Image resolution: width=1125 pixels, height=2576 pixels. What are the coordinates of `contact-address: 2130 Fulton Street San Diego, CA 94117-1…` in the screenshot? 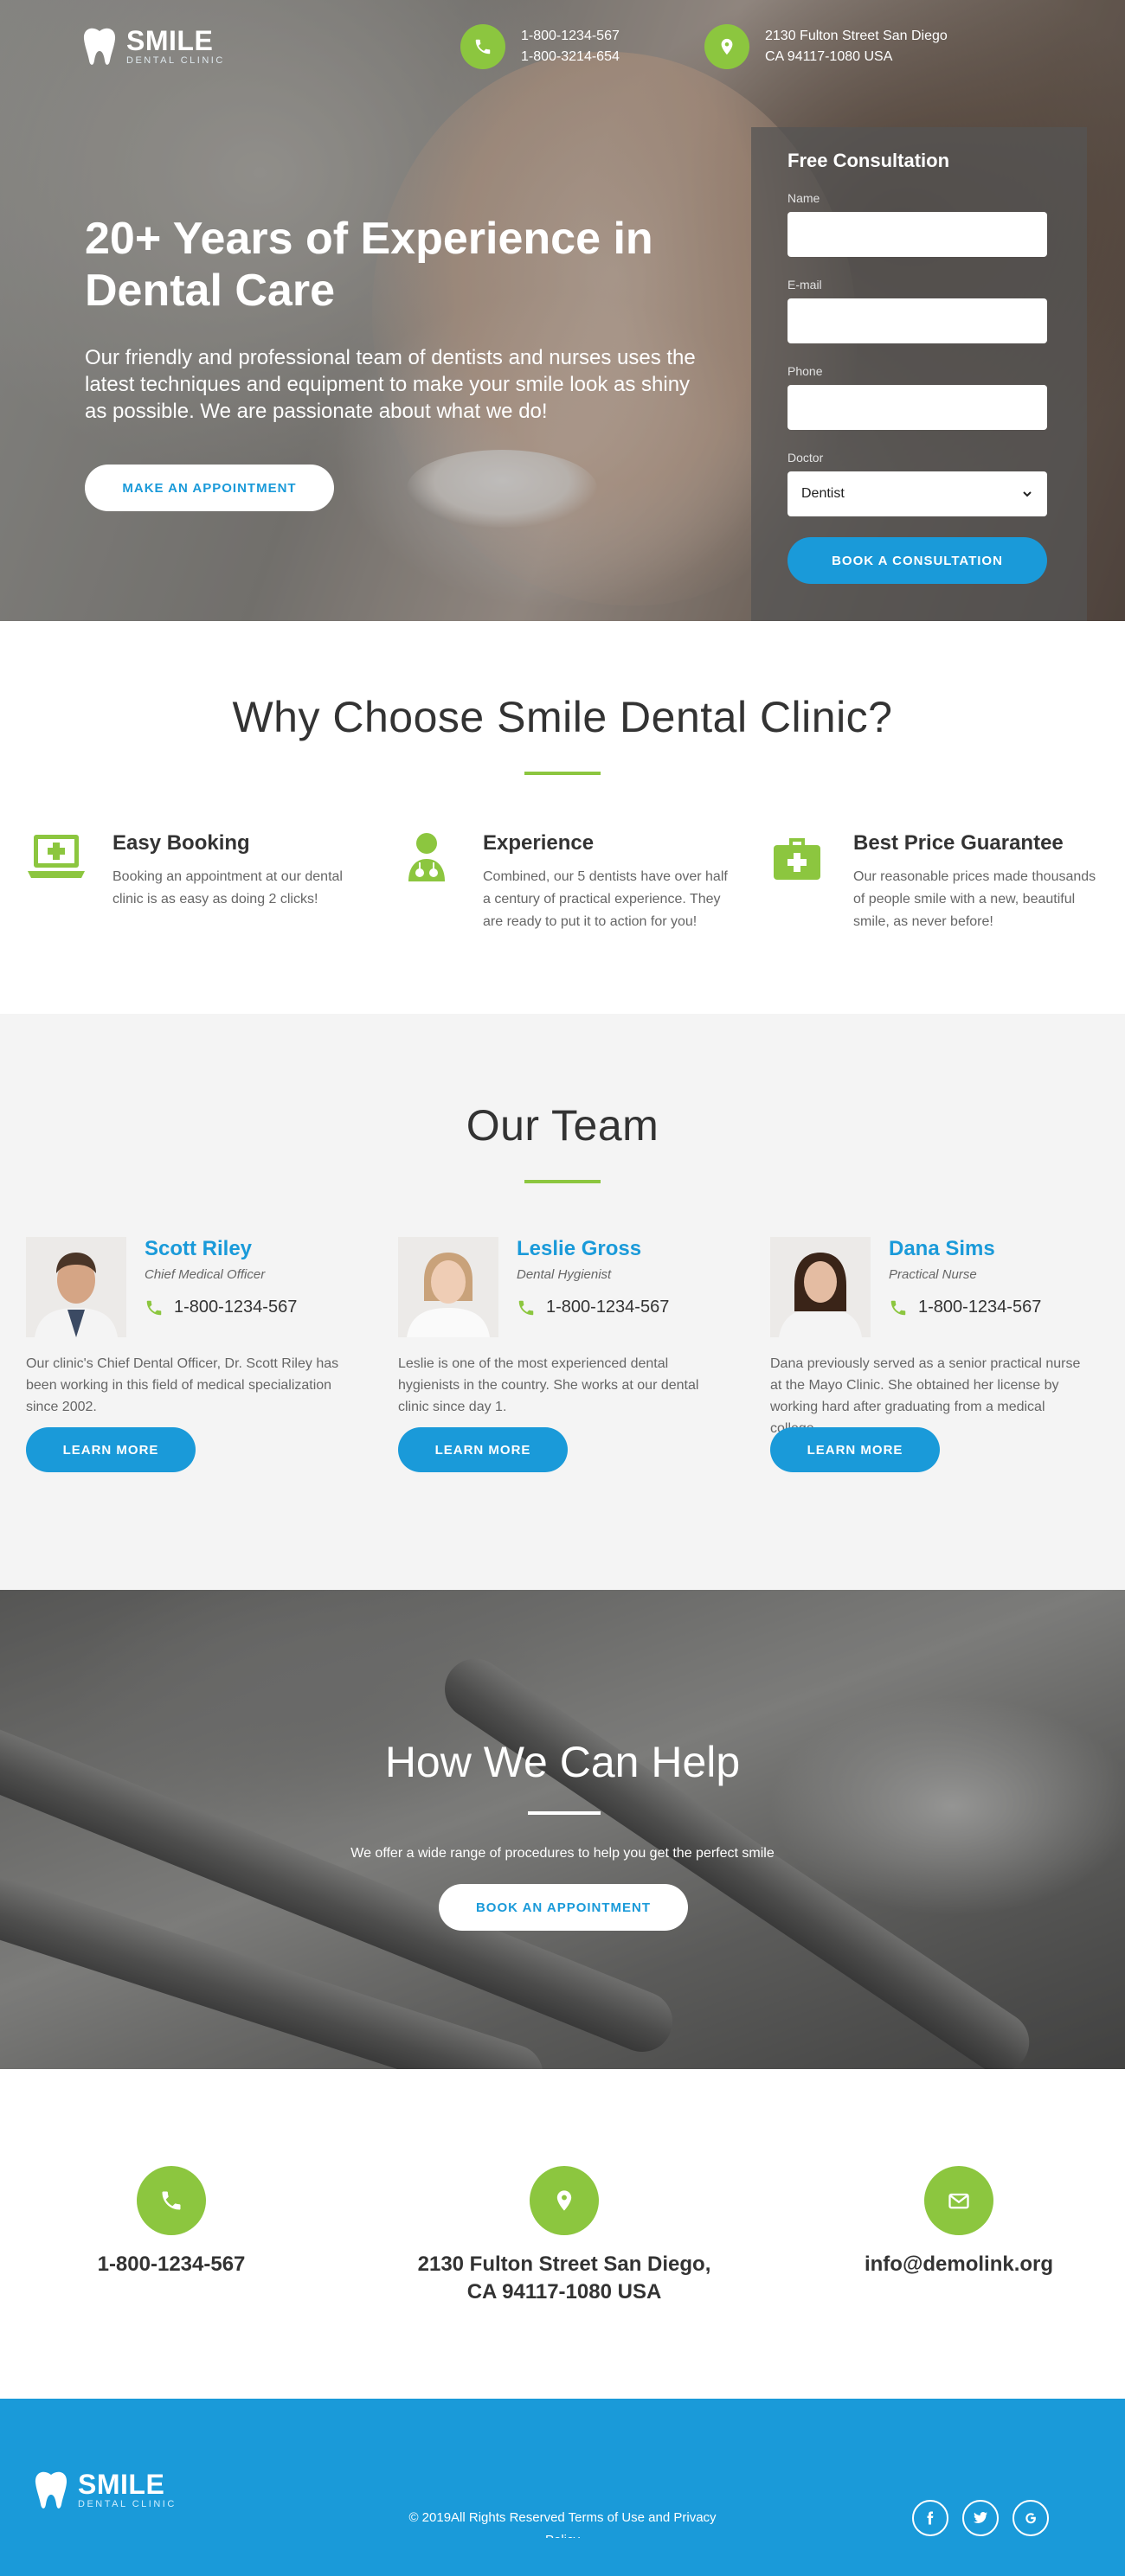 It's located at (564, 2236).